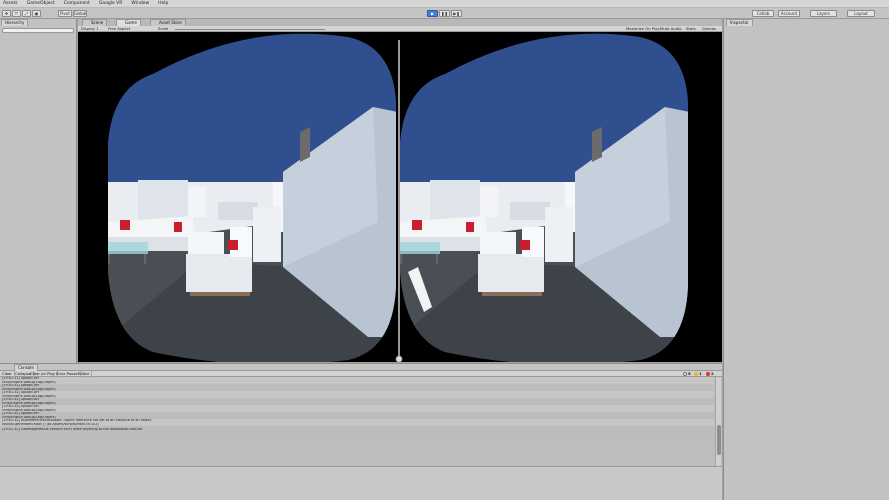  I want to click on hierarchy-panel: Hierarchy, so click(38, 191).